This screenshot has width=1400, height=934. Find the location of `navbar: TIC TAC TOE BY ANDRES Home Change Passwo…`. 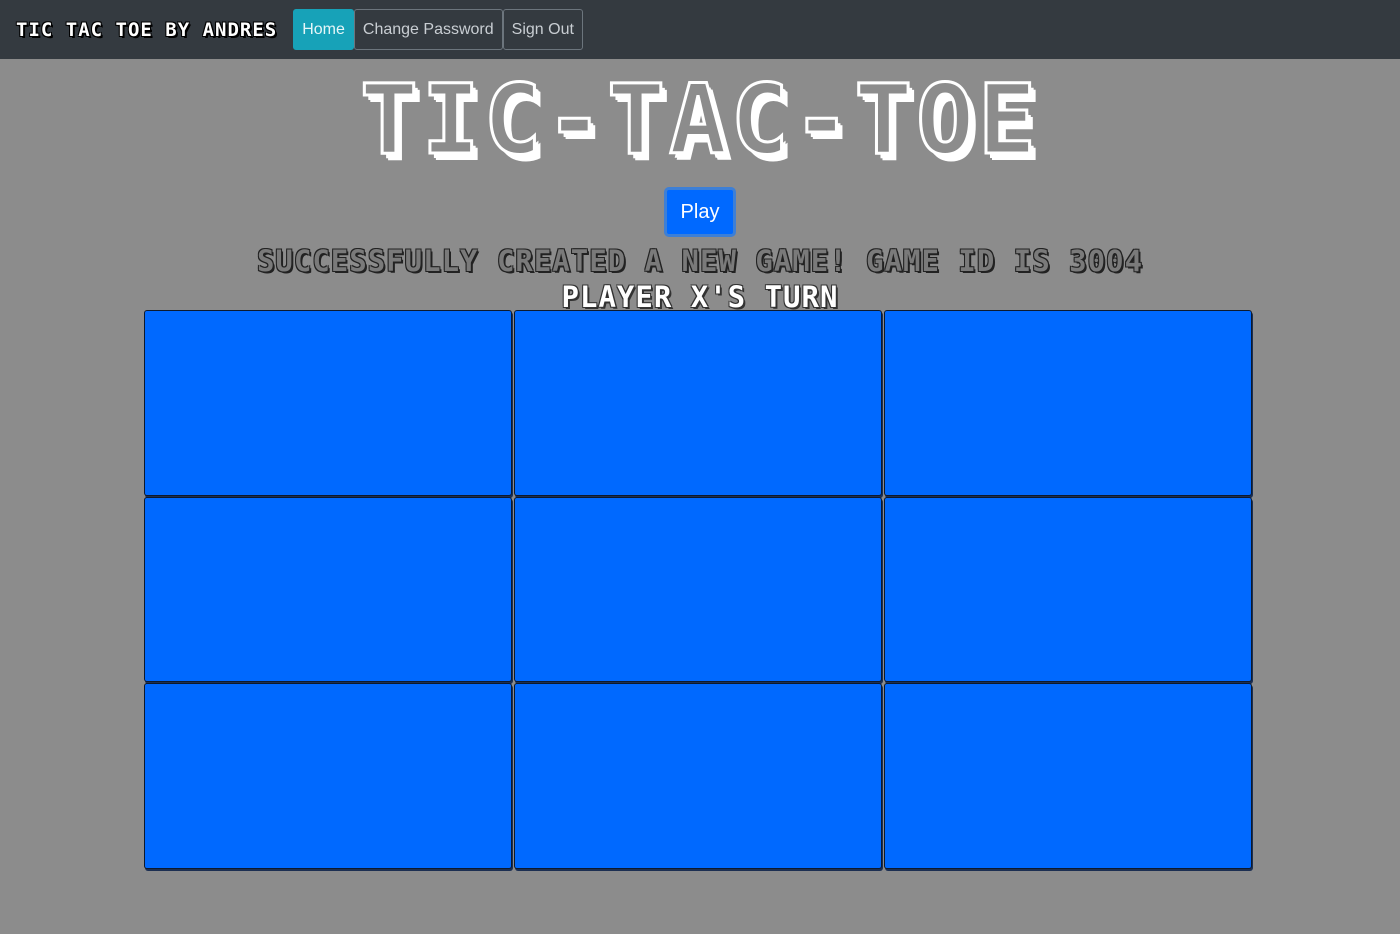

navbar: TIC TAC TOE BY ANDRES Home Change Passwo… is located at coordinates (700, 29).